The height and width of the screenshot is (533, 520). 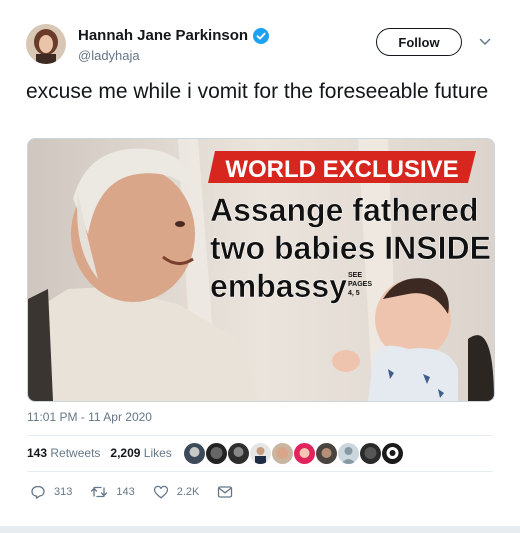 What do you see at coordinates (37, 453) in the screenshot?
I see `retweets-count: 143` at bounding box center [37, 453].